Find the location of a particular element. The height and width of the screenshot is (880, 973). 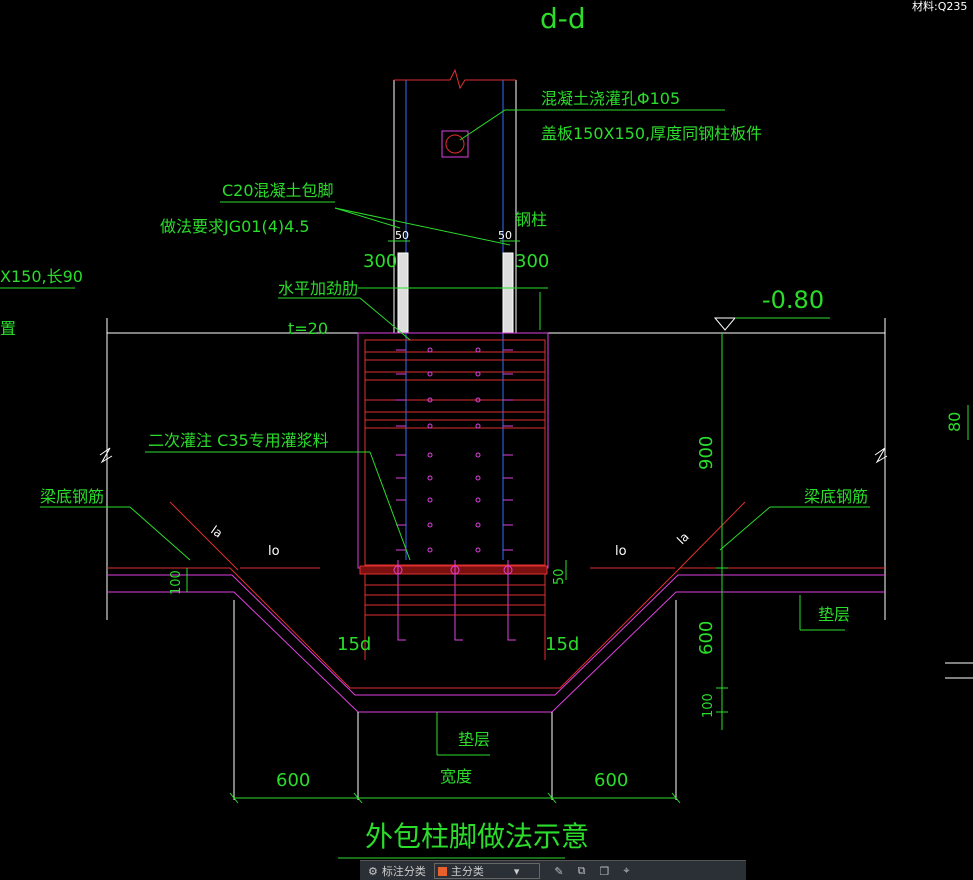

edit-icon: ✎ is located at coordinates (558, 871).